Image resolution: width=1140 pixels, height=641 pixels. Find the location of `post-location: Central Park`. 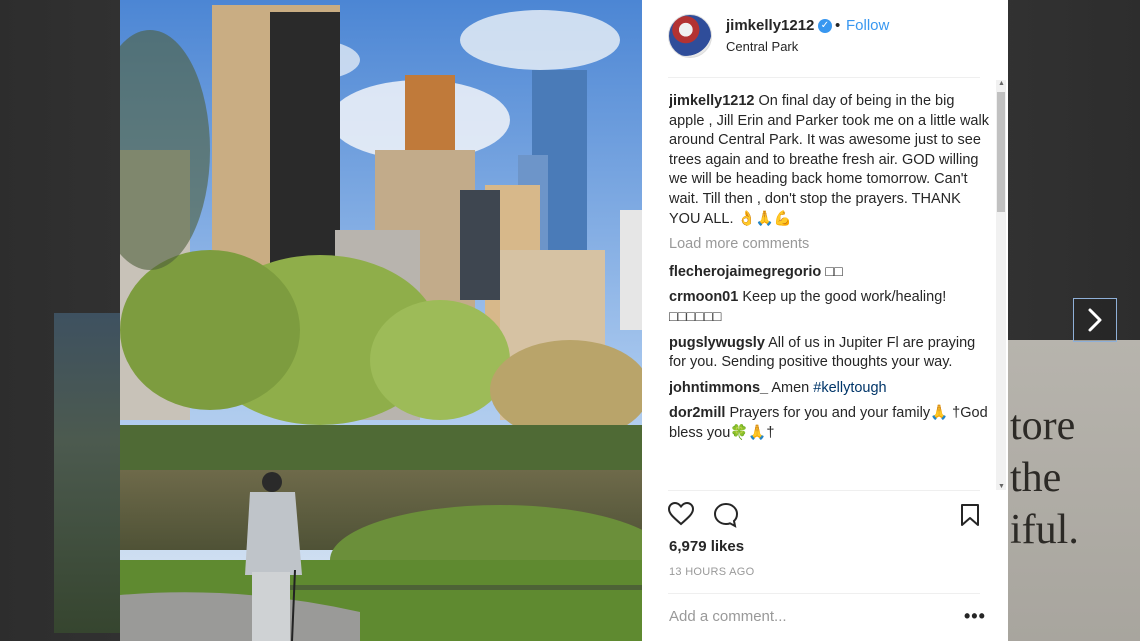

post-location: Central Park is located at coordinates (762, 46).